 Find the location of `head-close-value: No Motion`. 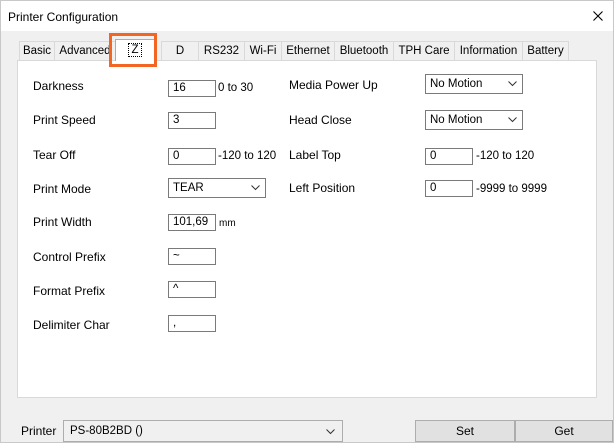

head-close-value: No Motion is located at coordinates (456, 120).